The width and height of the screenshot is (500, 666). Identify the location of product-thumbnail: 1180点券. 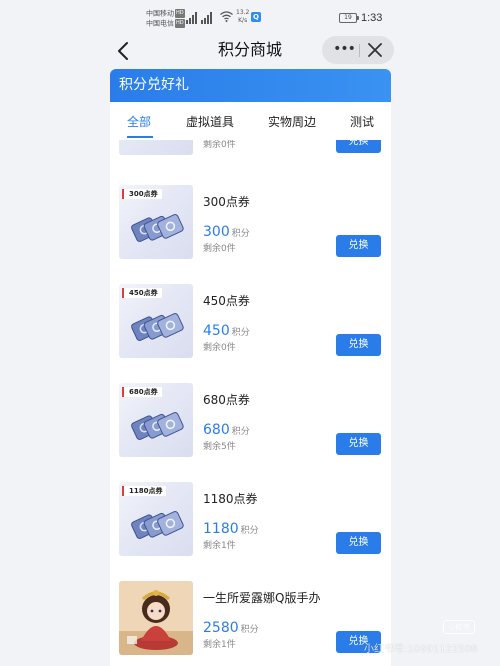
(156, 519).